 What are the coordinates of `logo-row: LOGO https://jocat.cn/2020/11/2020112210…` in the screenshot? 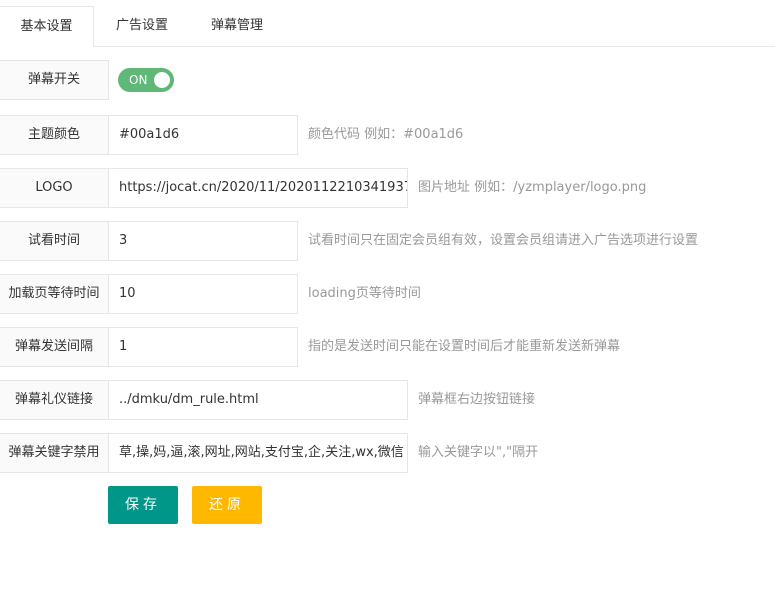 It's located at (387, 188).